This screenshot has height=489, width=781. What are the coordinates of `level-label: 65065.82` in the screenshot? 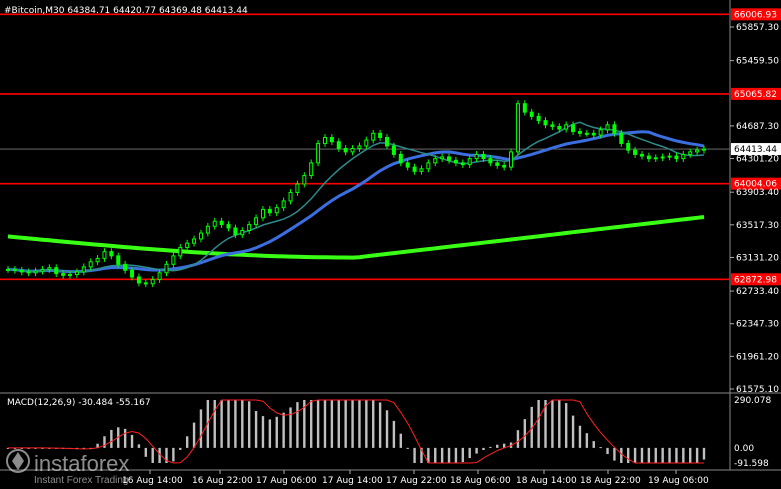 It's located at (755, 95).